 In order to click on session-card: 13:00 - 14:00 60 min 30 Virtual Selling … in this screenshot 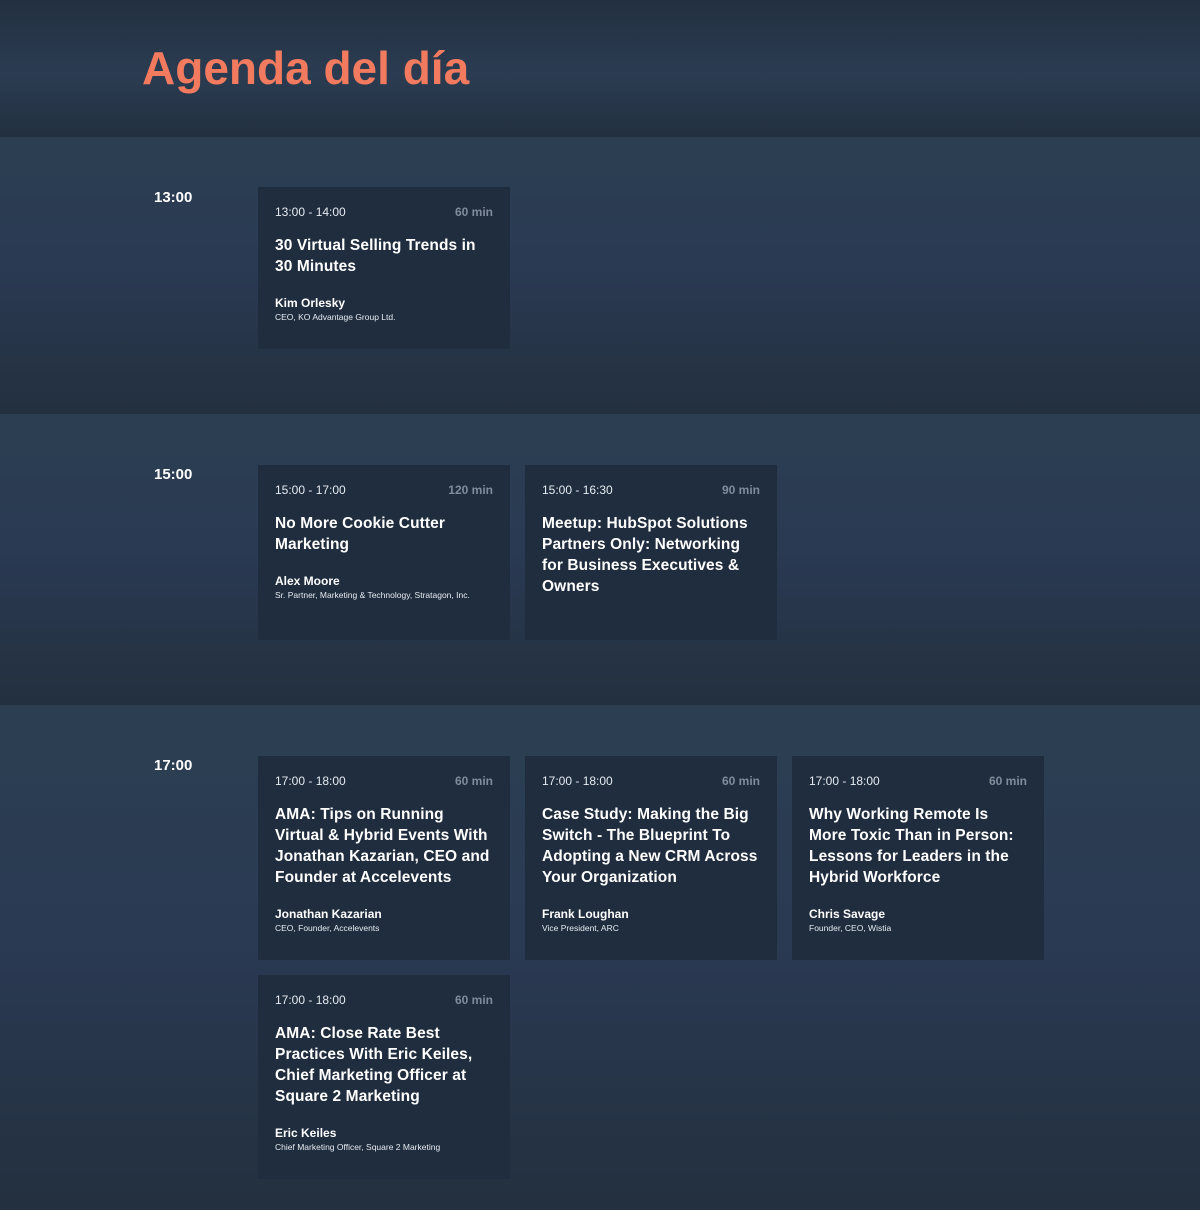, I will do `click(384, 268)`.